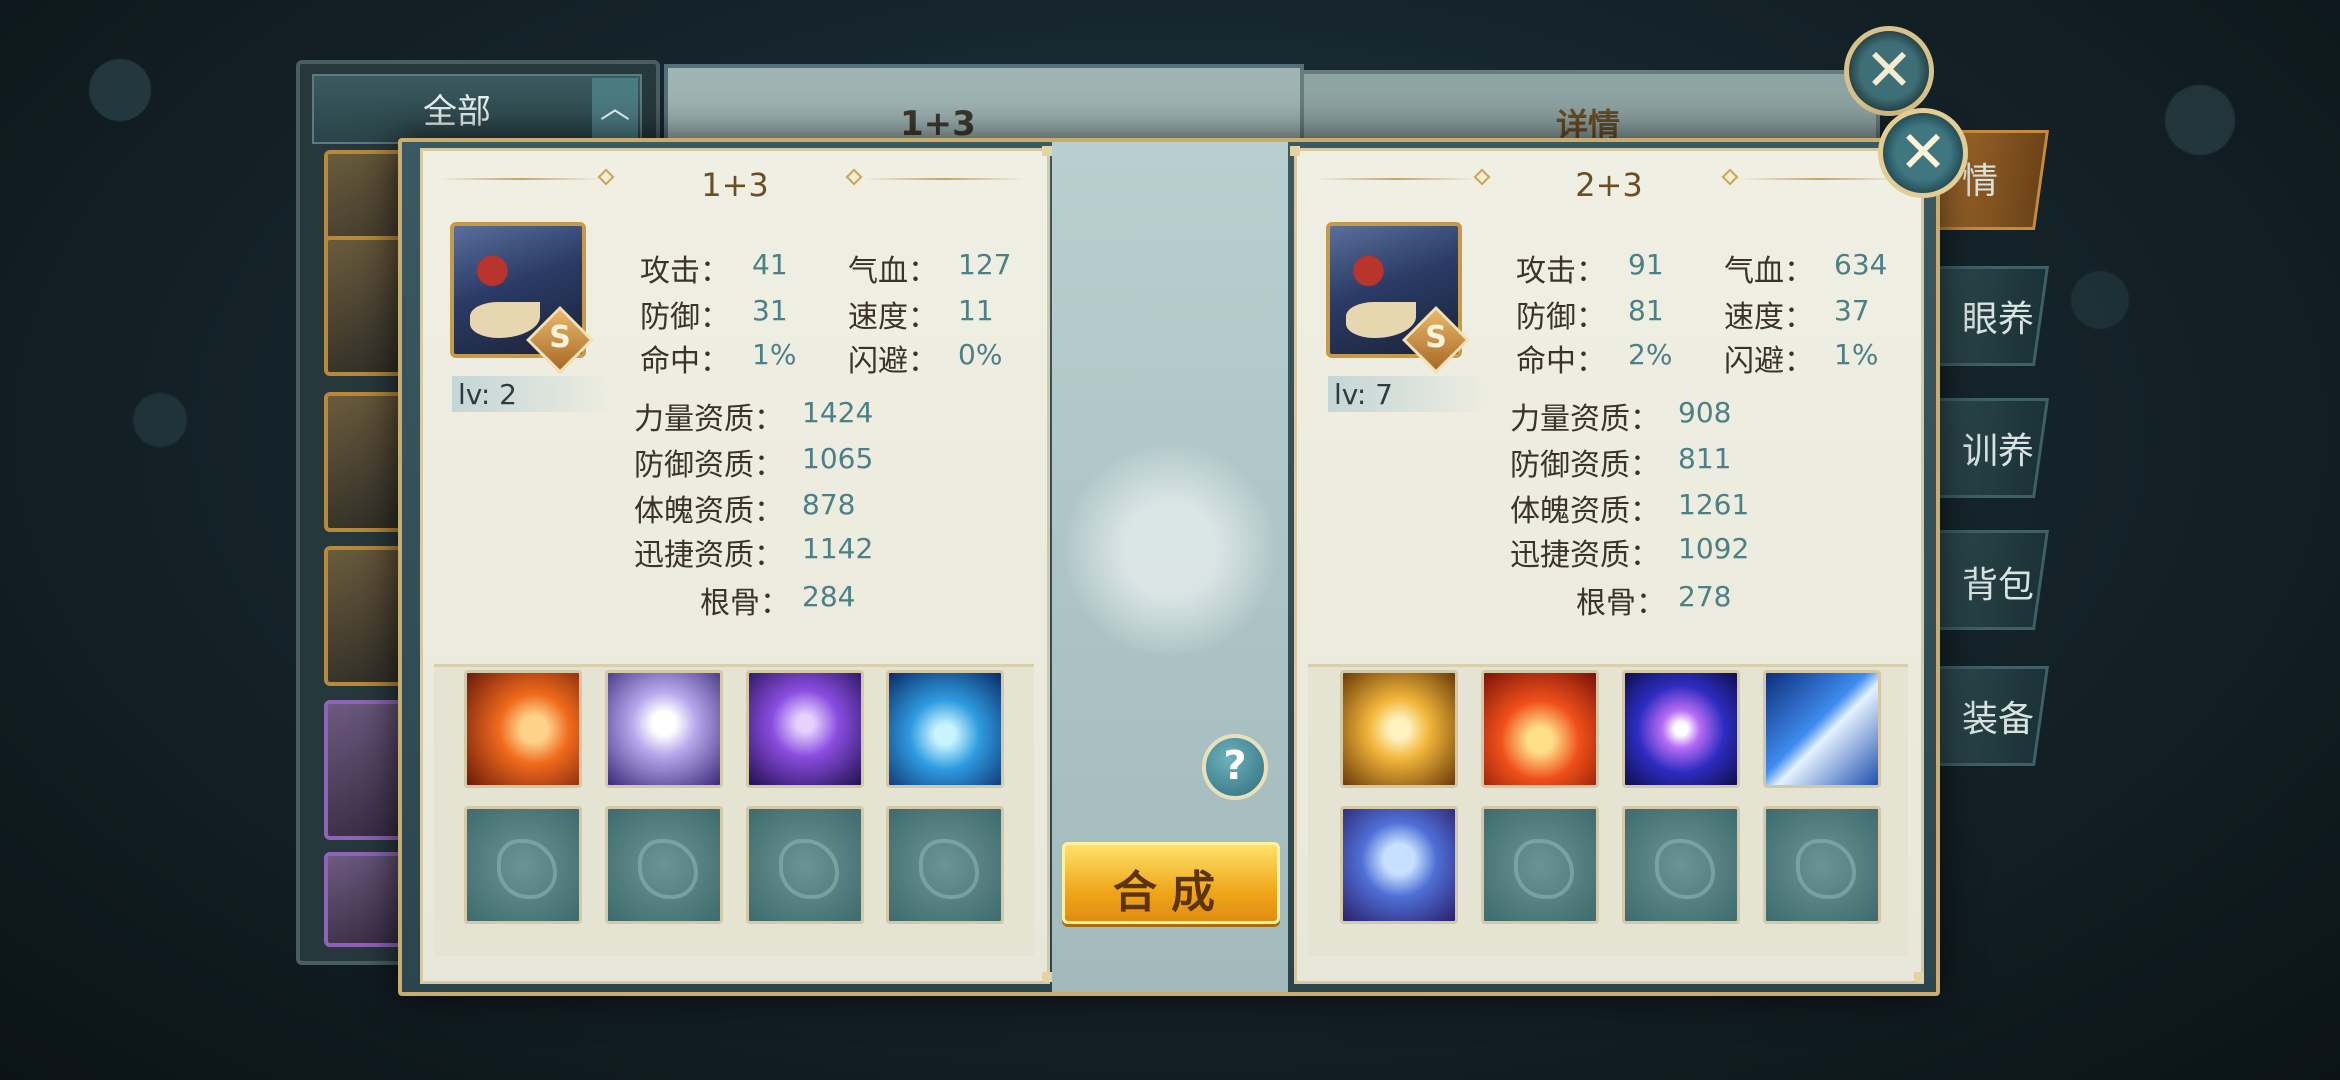 The width and height of the screenshot is (2340, 1080). Describe the element at coordinates (1170, 550) in the screenshot. I see `dragon-emblem-icon` at that location.